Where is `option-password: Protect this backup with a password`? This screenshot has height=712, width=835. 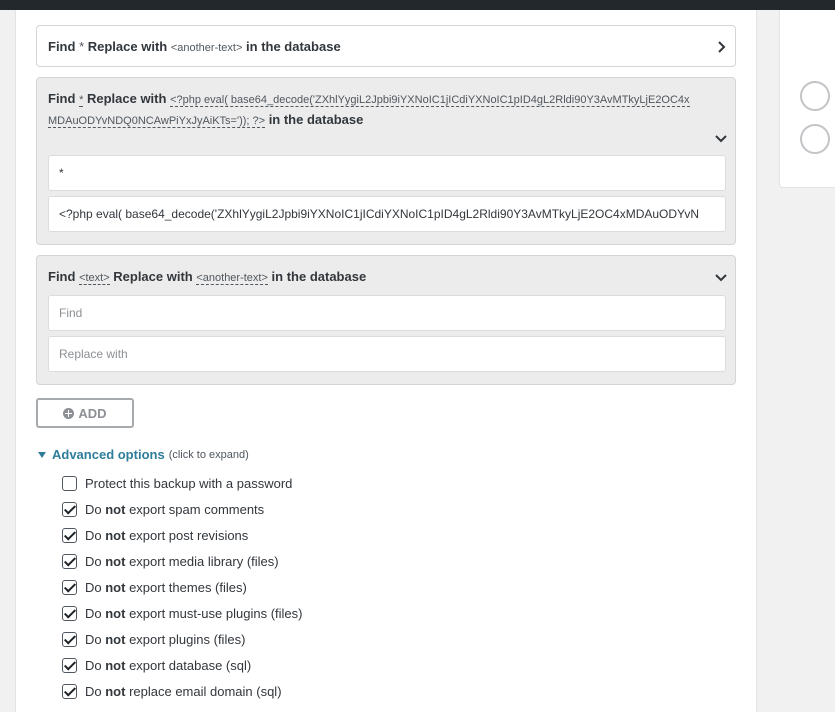
option-password: Protect this backup with a password is located at coordinates (177, 483).